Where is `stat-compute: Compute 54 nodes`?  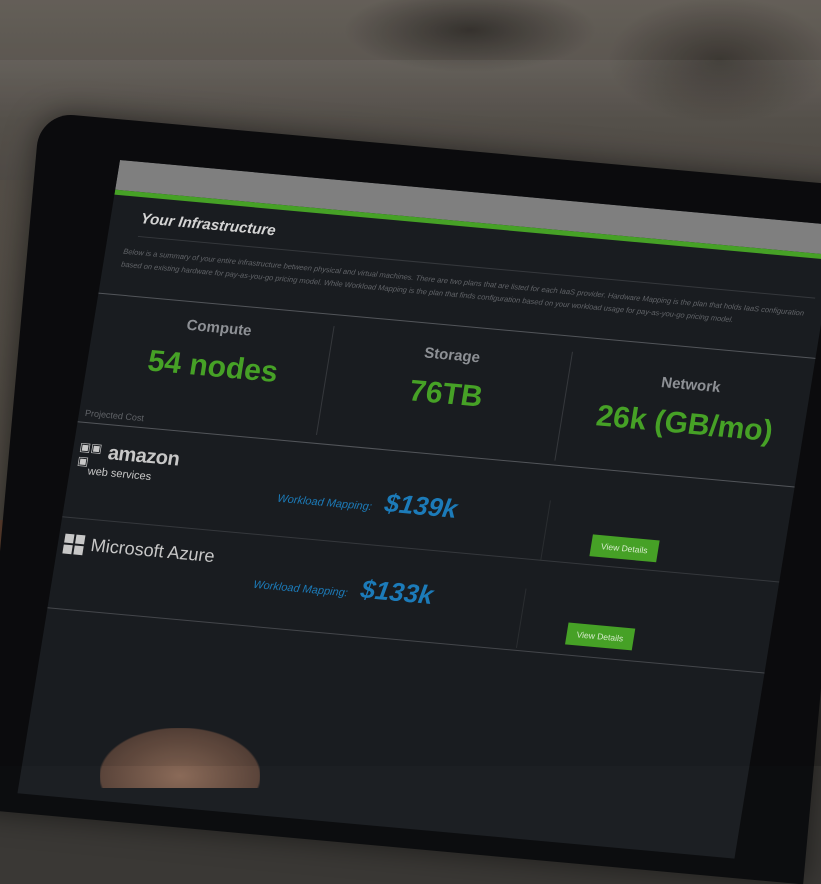 stat-compute: Compute 54 nodes is located at coordinates (215, 351).